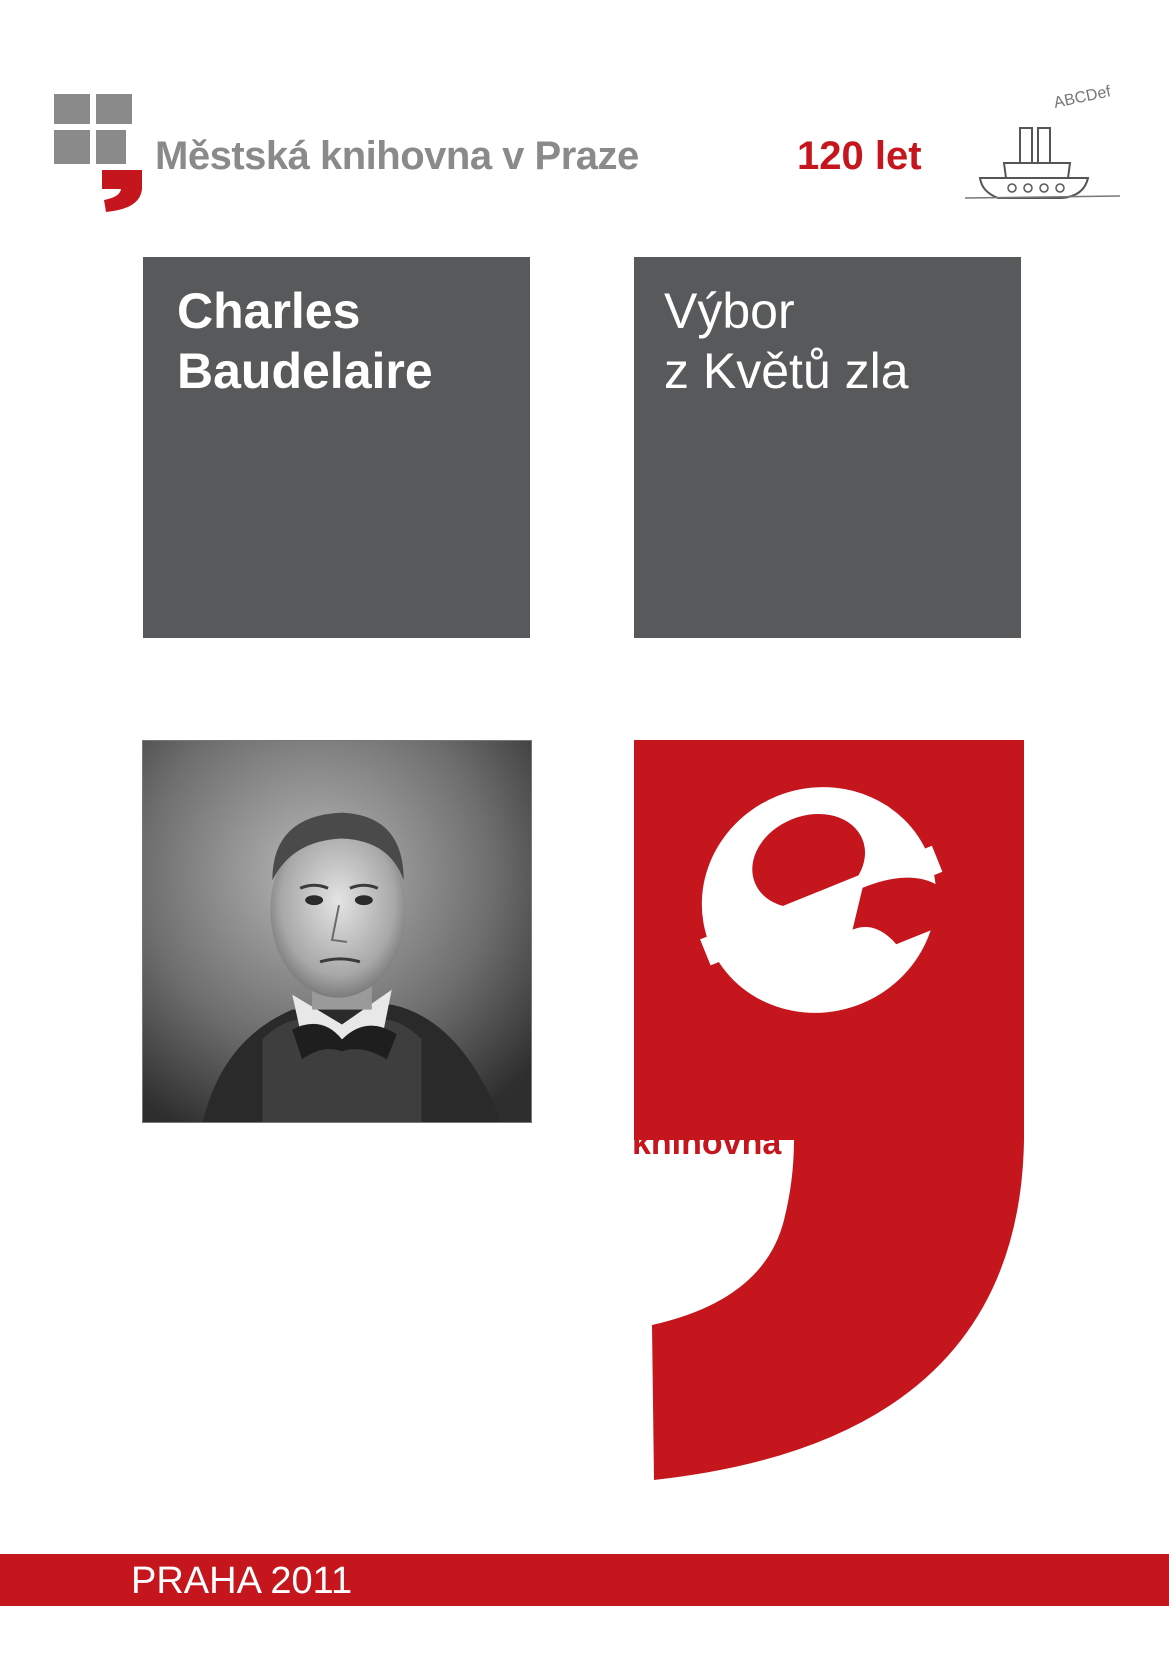 The image size is (1169, 1654). Describe the element at coordinates (1042, 141) in the screenshot. I see `steamboat-doodle-icon: ABCDef` at that location.